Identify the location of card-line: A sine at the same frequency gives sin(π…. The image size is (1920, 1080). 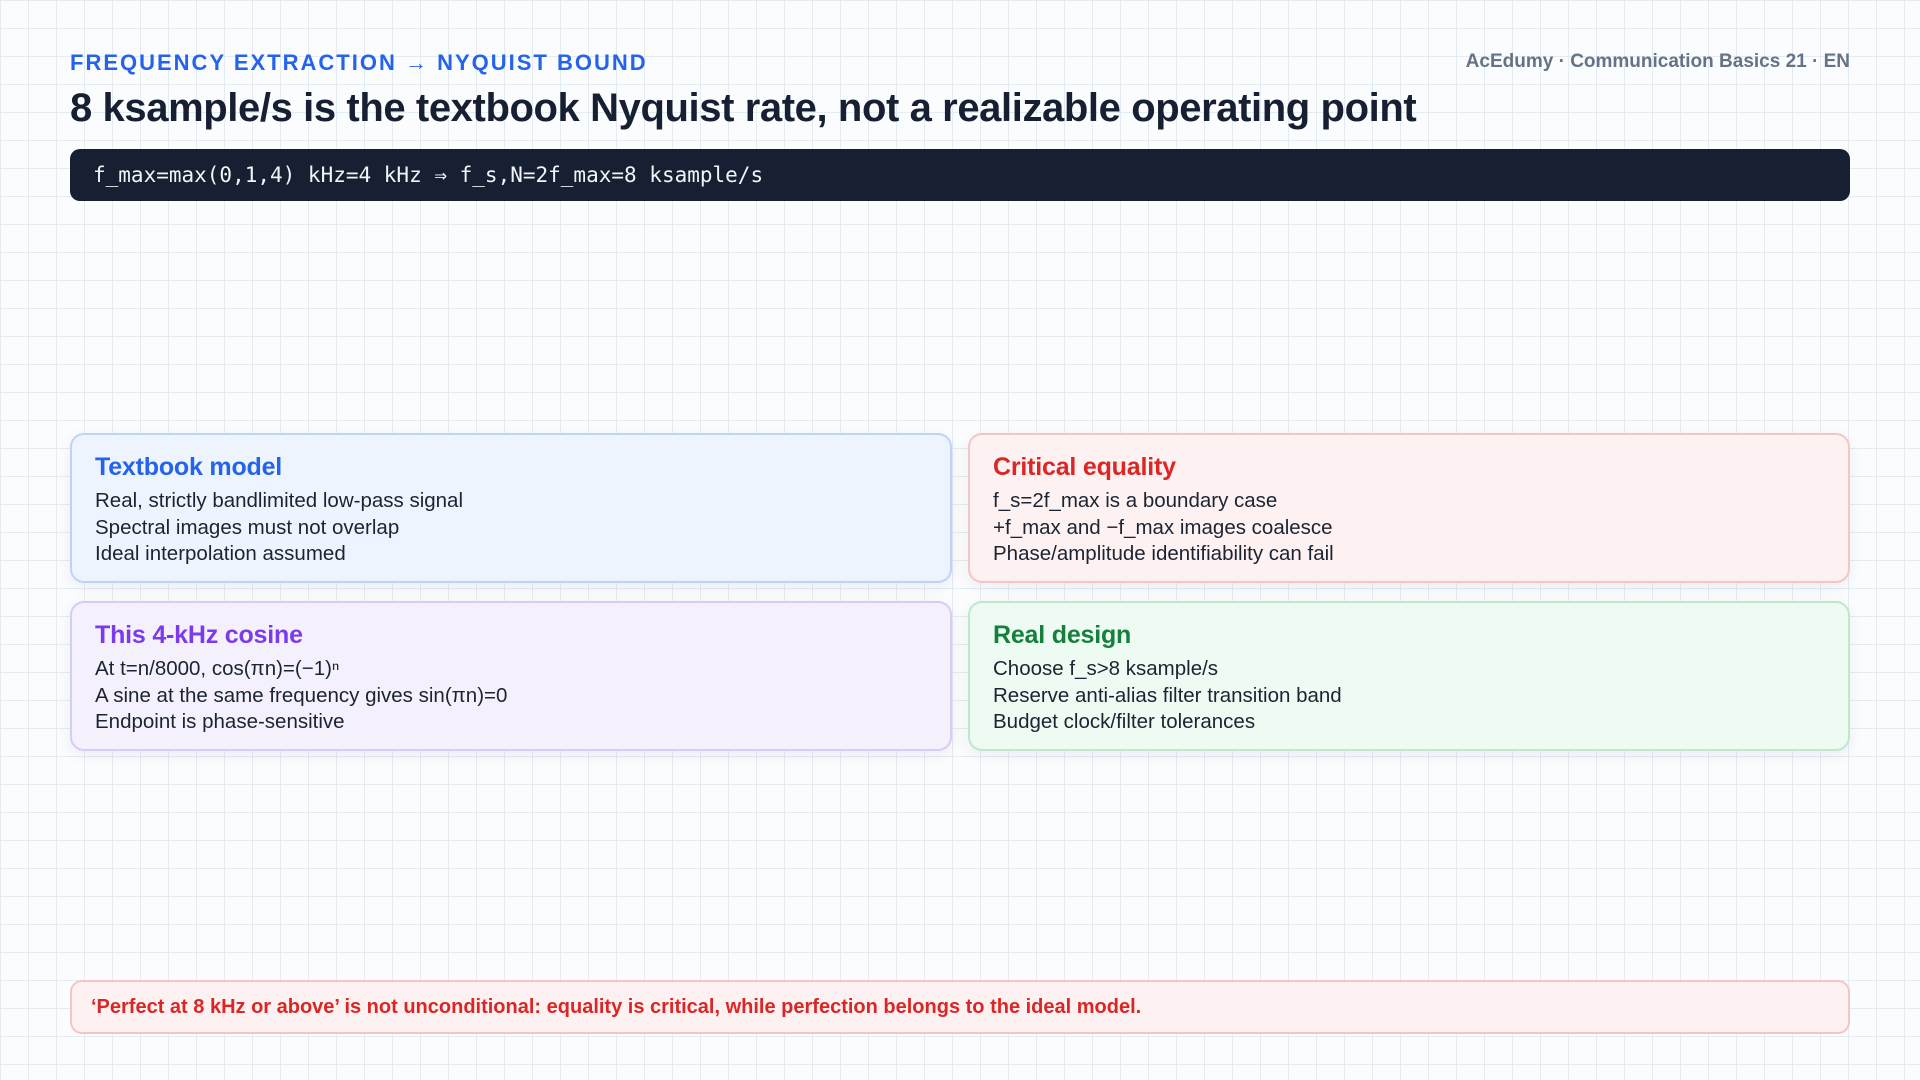
(301, 695).